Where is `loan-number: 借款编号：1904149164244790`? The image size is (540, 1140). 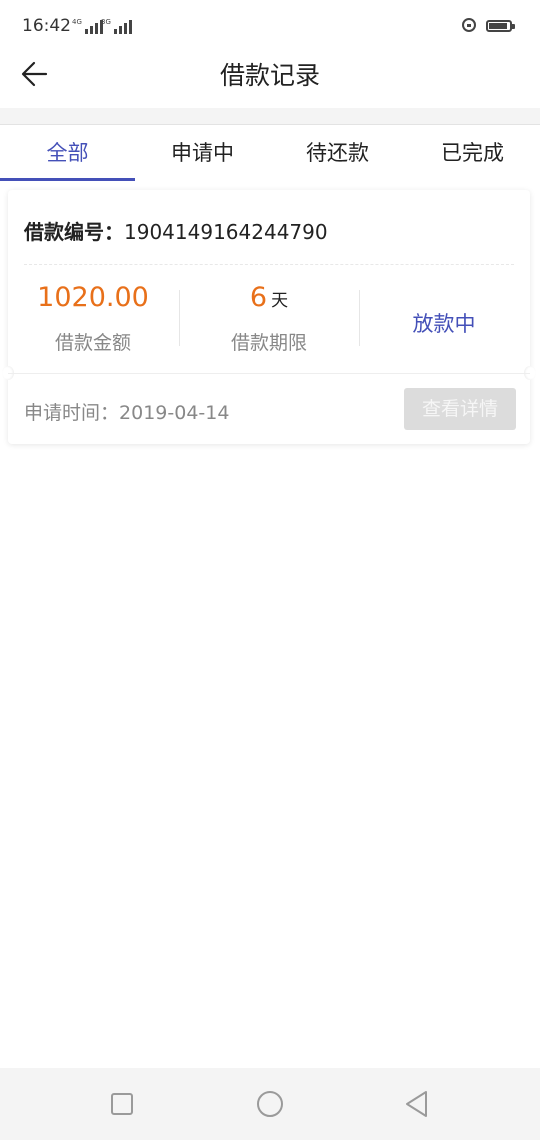 loan-number: 借款编号：1904149164244790 is located at coordinates (176, 230).